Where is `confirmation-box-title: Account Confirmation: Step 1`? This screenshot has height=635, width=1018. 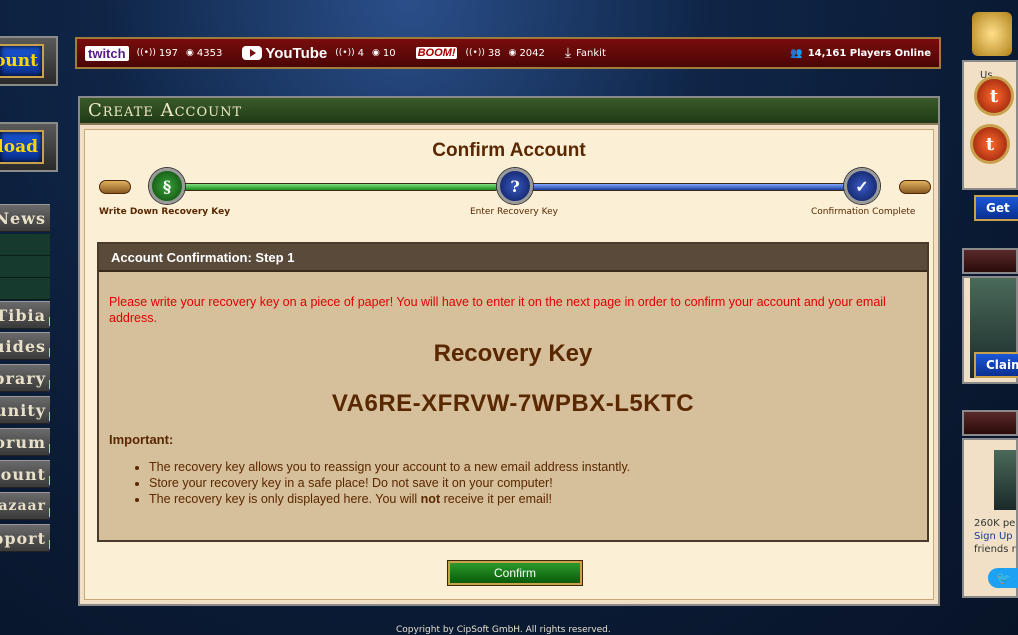 confirmation-box-title: Account Confirmation: Step 1 is located at coordinates (513, 258).